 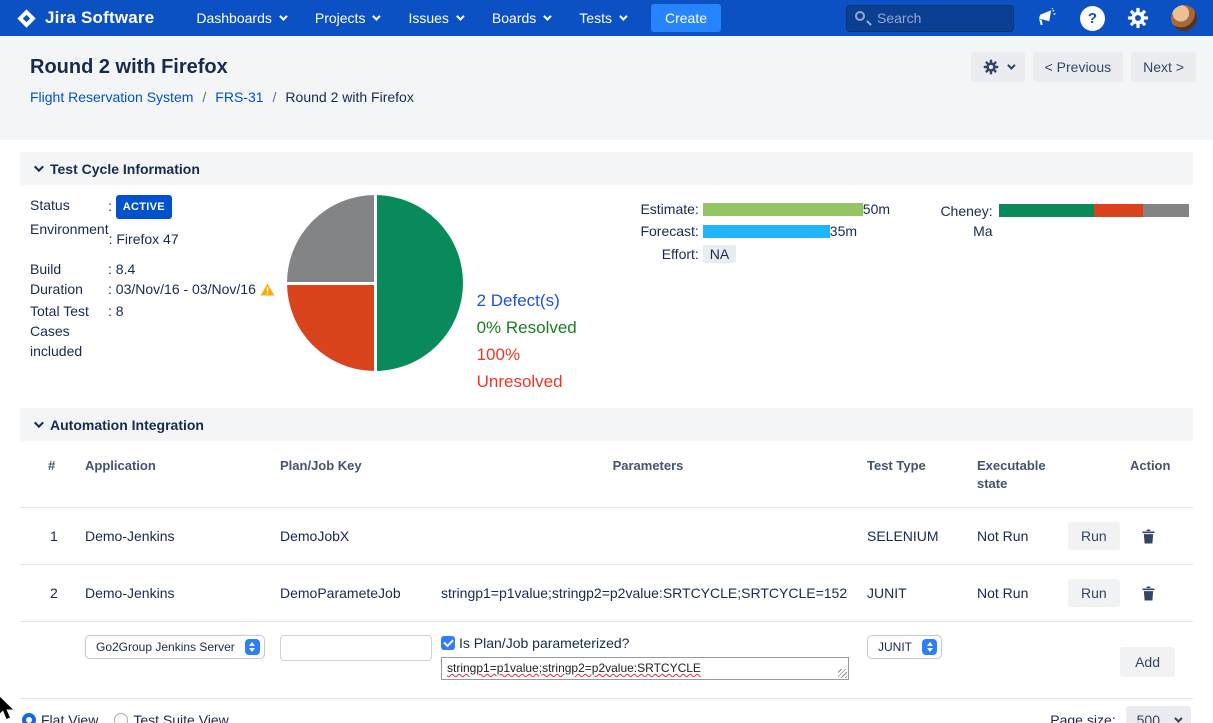 I want to click on forecast-value: 35m, so click(x=843, y=231).